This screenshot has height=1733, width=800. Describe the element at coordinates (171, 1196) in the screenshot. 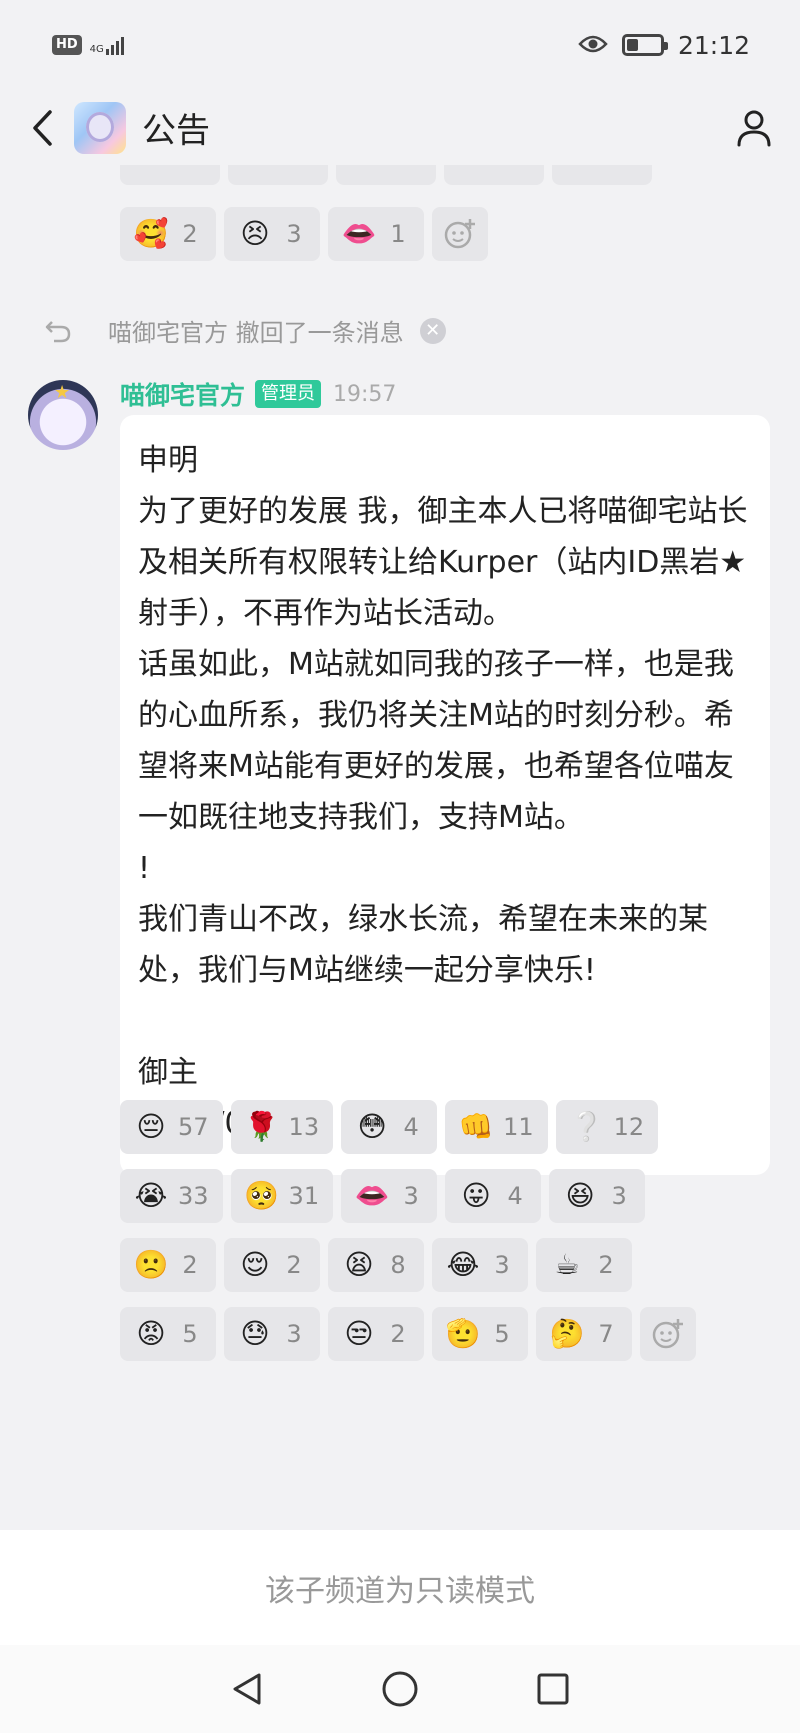

I see `reaction-chip: 😭 33` at that location.